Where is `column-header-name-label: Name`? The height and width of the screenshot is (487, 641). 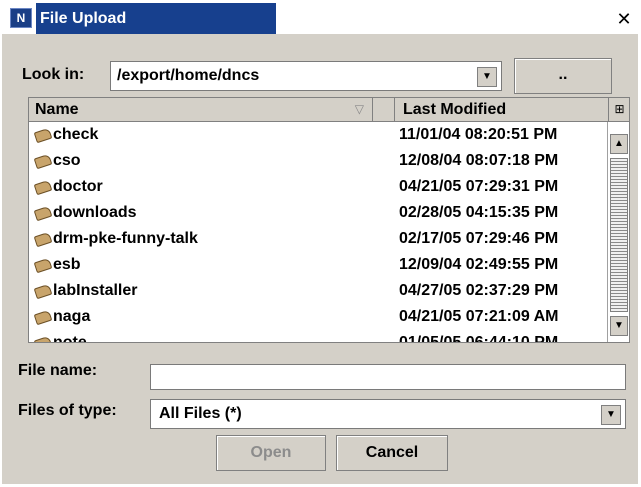
column-header-name-label: Name is located at coordinates (57, 109).